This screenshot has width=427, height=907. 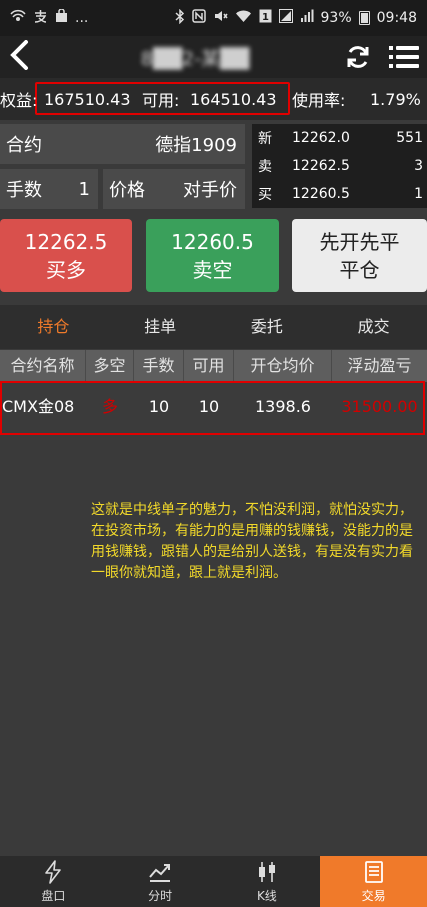 What do you see at coordinates (160, 872) in the screenshot?
I see `trend-line-icon` at bounding box center [160, 872].